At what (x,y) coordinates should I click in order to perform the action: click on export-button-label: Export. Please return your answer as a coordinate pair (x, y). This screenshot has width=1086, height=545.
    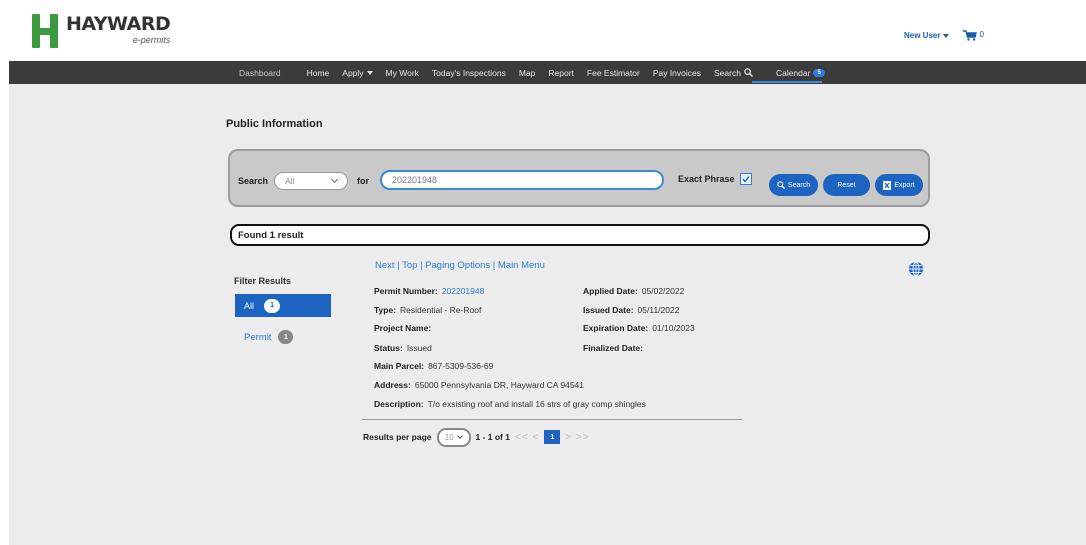
    Looking at the image, I should click on (904, 185).